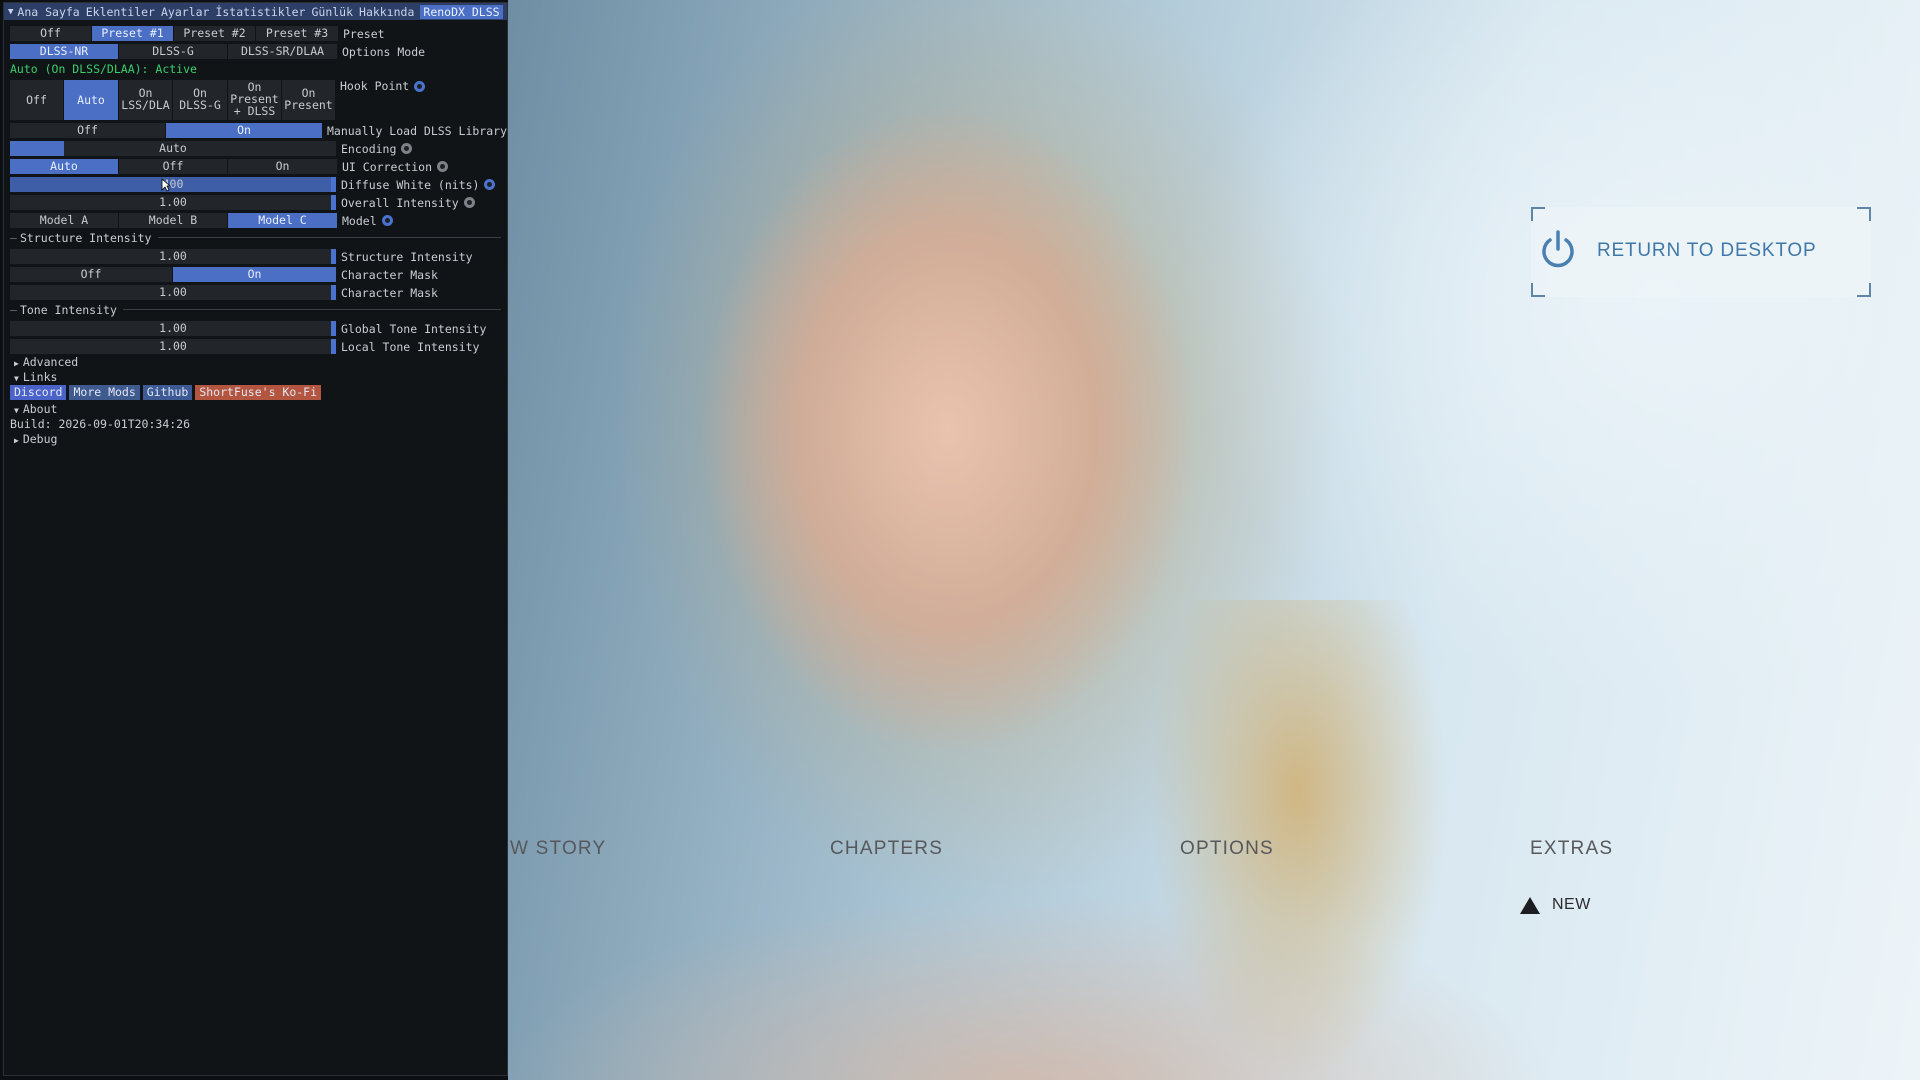  I want to click on hook-on-present: On Present, so click(308, 100).